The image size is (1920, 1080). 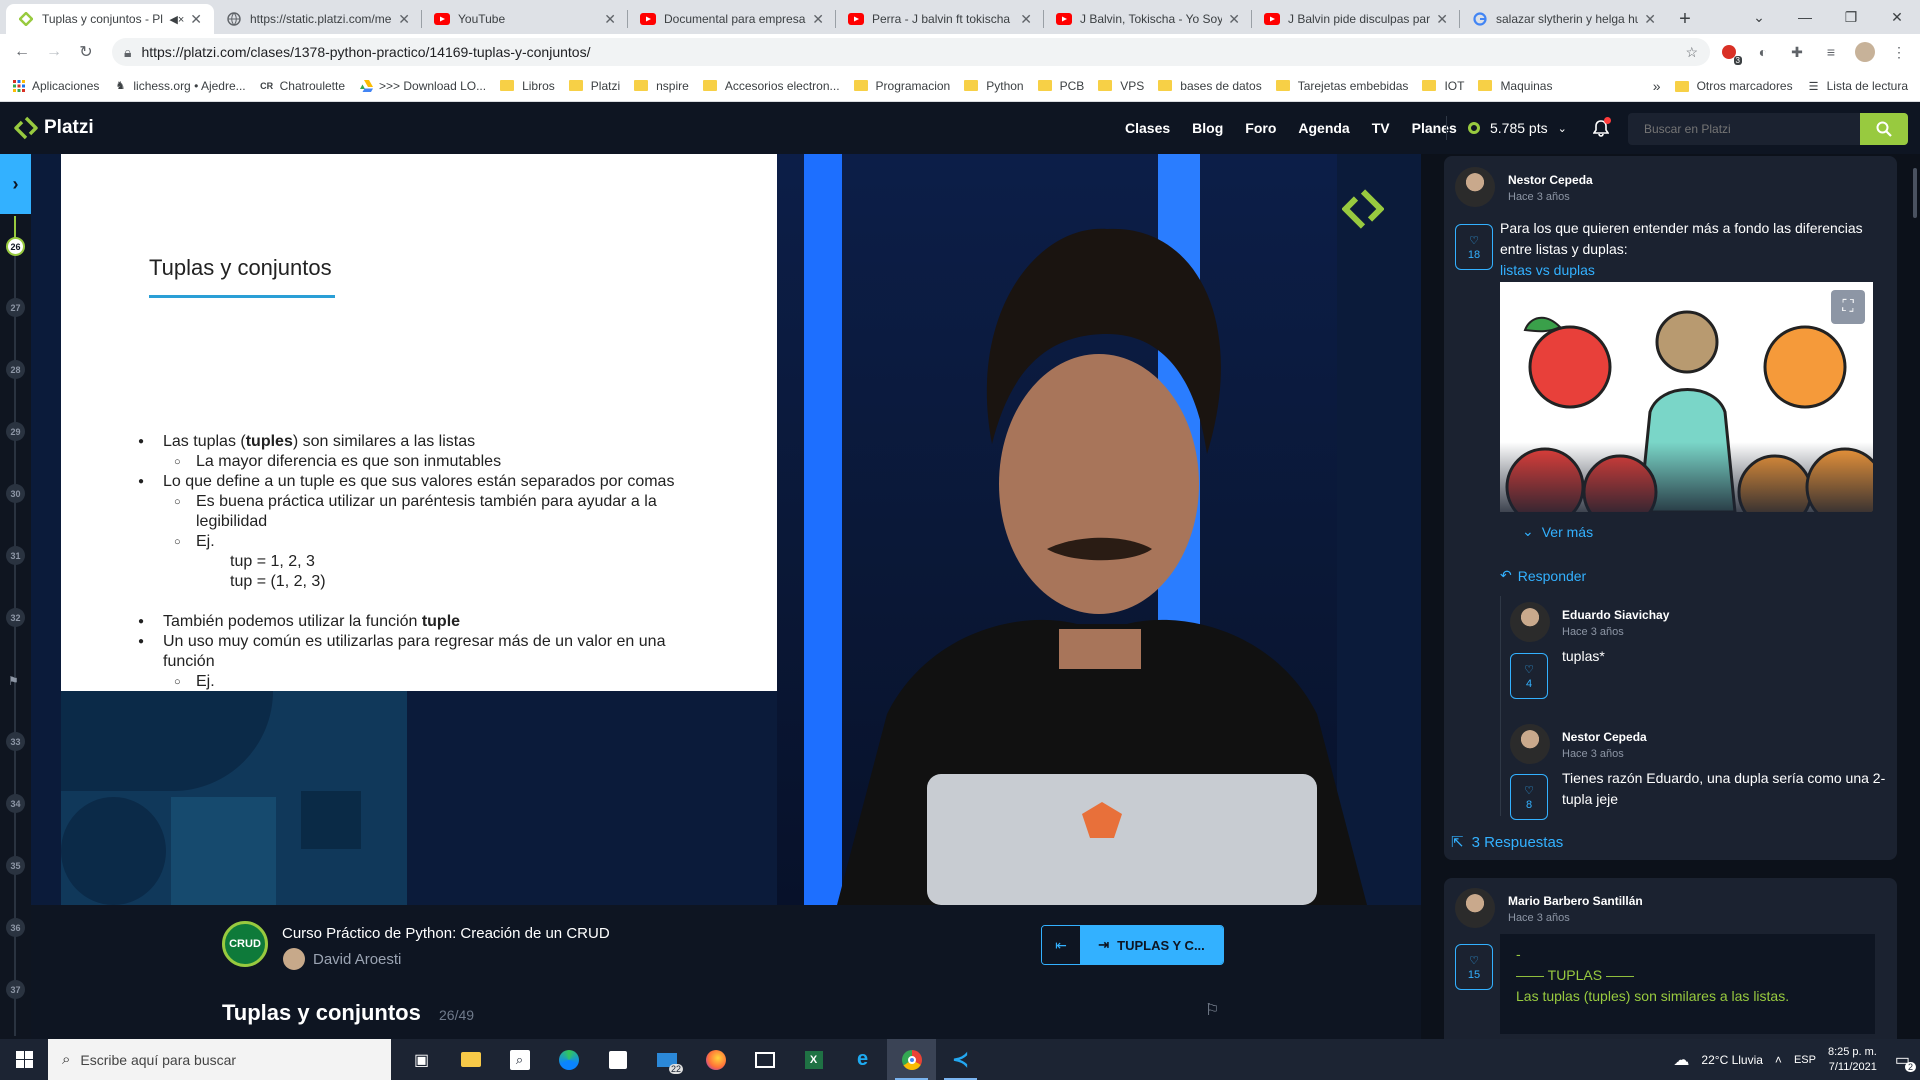 What do you see at coordinates (1685, 19) in the screenshot?
I see `new-tab-button: +` at bounding box center [1685, 19].